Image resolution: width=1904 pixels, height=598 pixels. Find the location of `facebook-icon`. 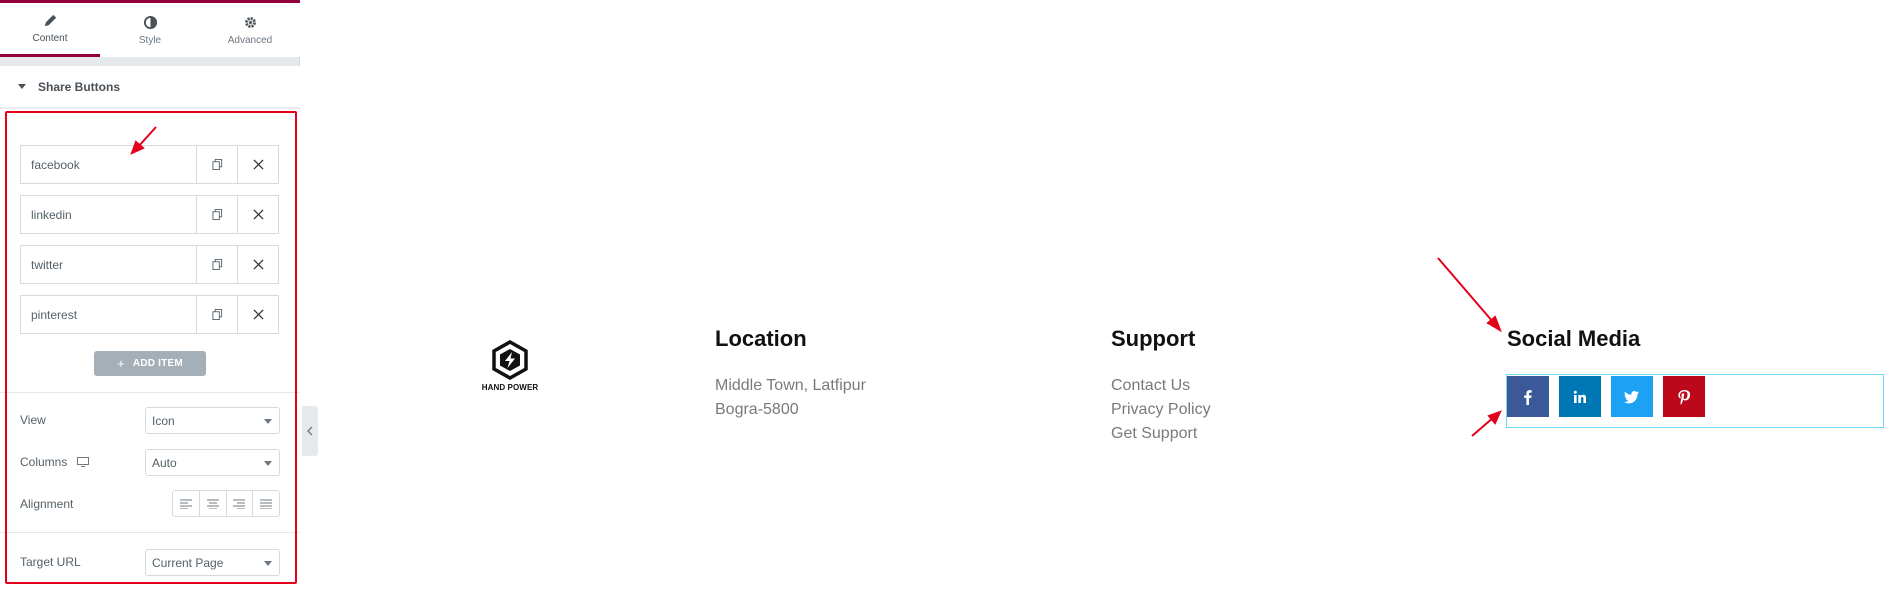

facebook-icon is located at coordinates (1528, 397).